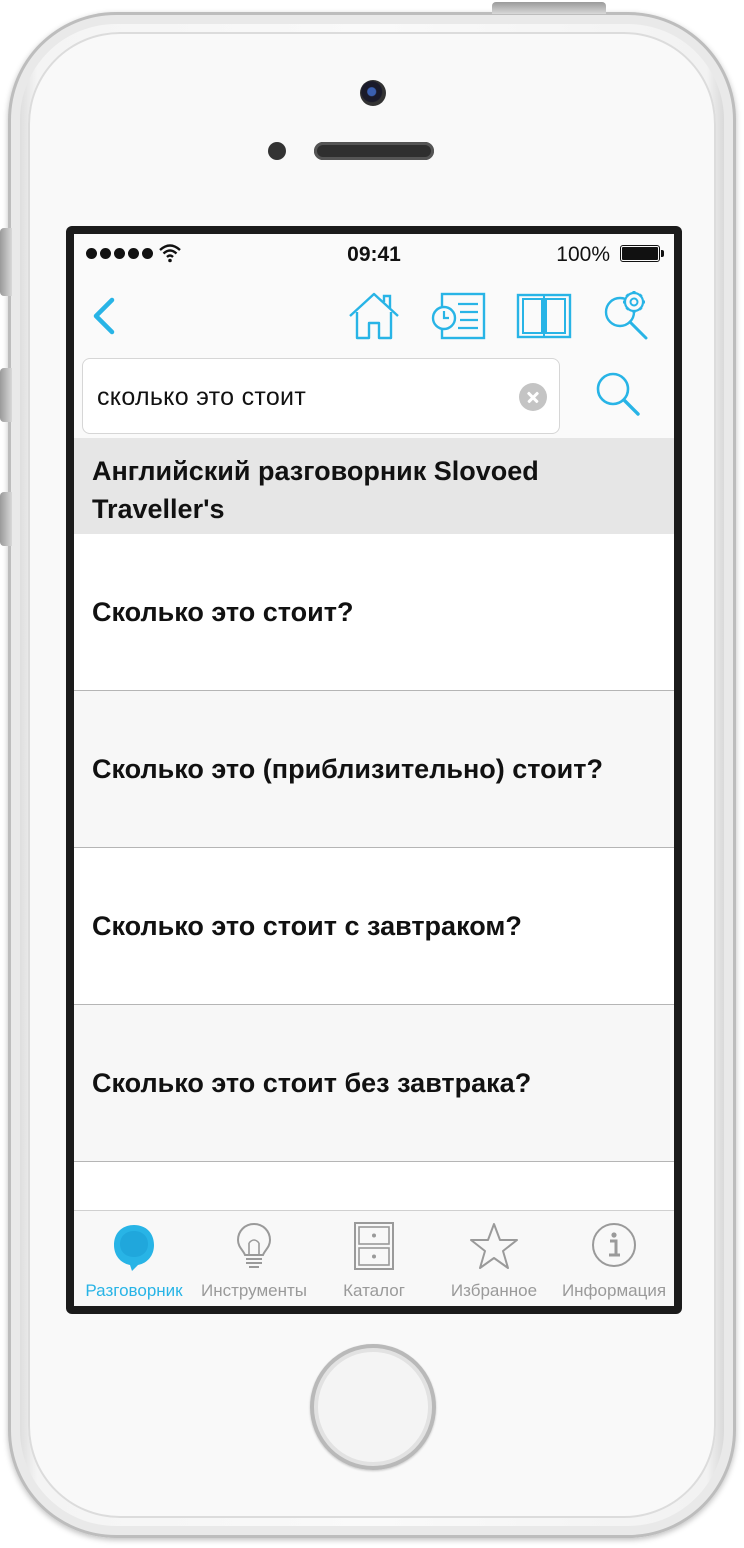 The height and width of the screenshot is (1548, 744). Describe the element at coordinates (134, 1290) in the screenshot. I see `tab-label: Разговорник` at that location.